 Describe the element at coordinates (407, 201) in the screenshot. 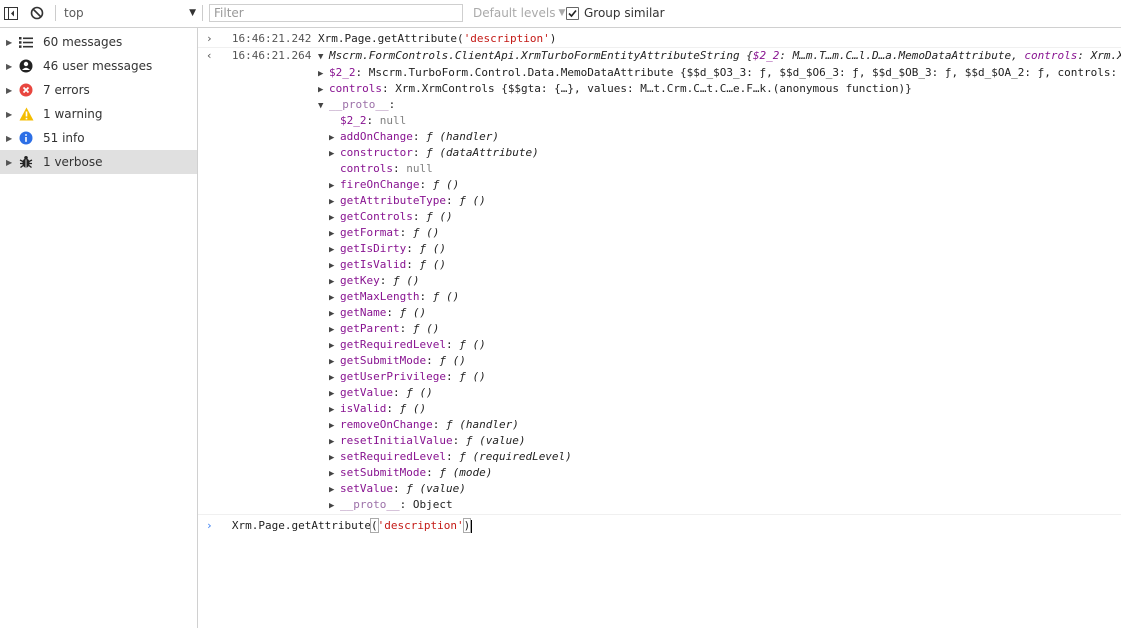

I see `proto-property-row: ▶ getAttributeType: ƒ ()` at that location.